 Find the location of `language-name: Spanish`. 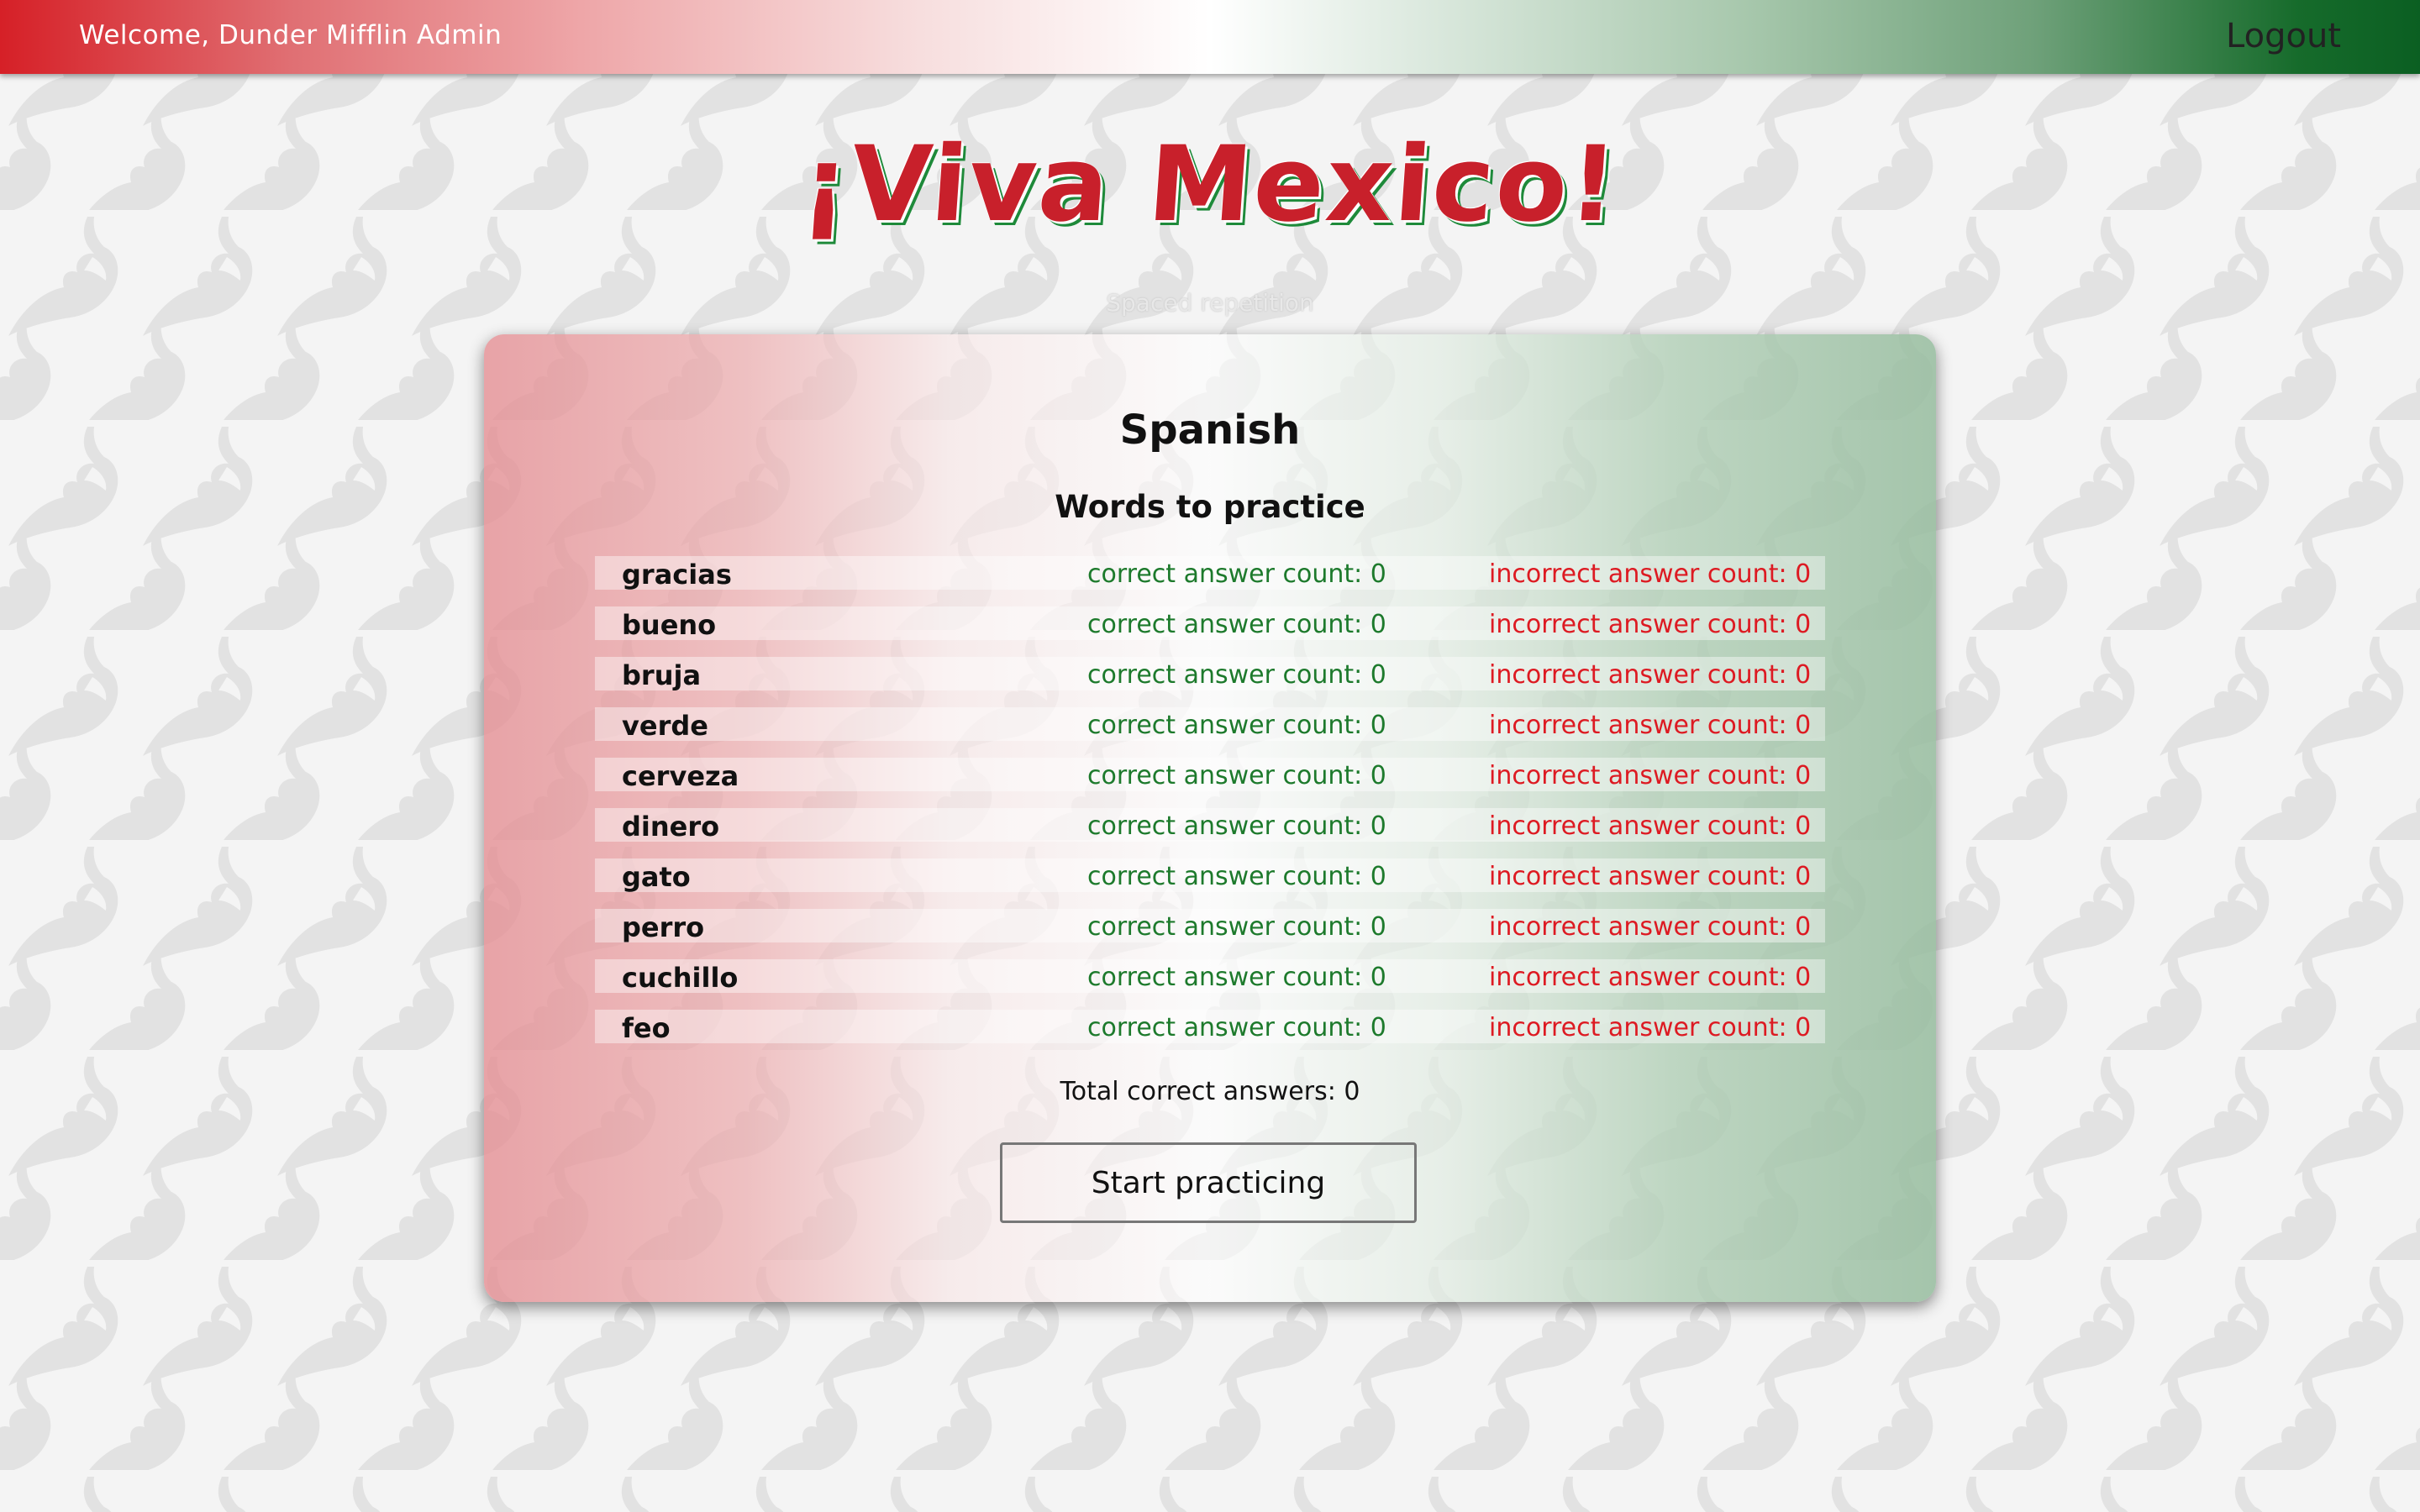

language-name: Spanish is located at coordinates (1210, 430).